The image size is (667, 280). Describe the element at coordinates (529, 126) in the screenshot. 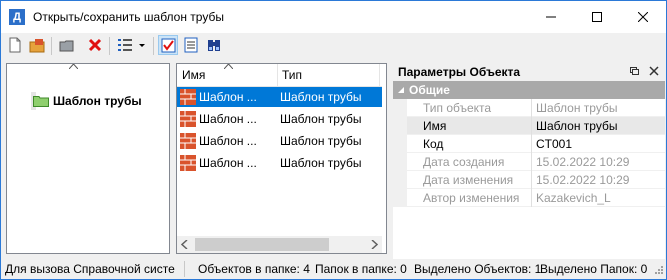

I see `property-row: Имя Шаблон трубы` at that location.